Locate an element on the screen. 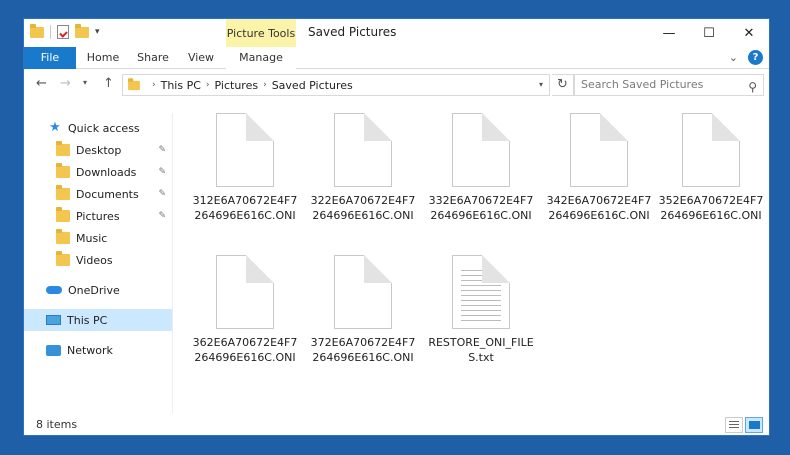  refresh-button: ↻ is located at coordinates (563, 85).